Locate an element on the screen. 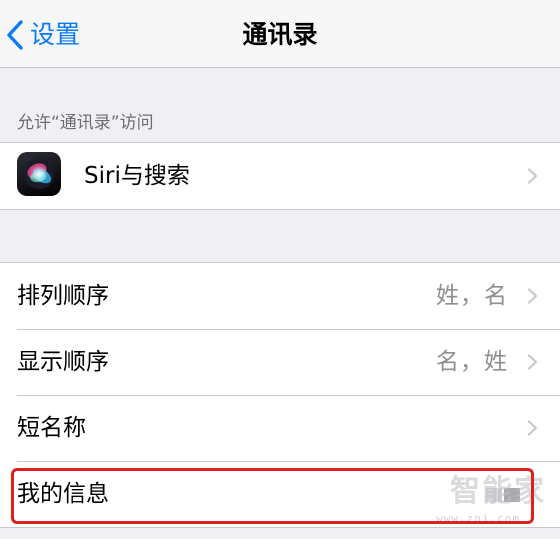 The width and height of the screenshot is (560, 539). page-title: 通讯录 is located at coordinates (280, 34).